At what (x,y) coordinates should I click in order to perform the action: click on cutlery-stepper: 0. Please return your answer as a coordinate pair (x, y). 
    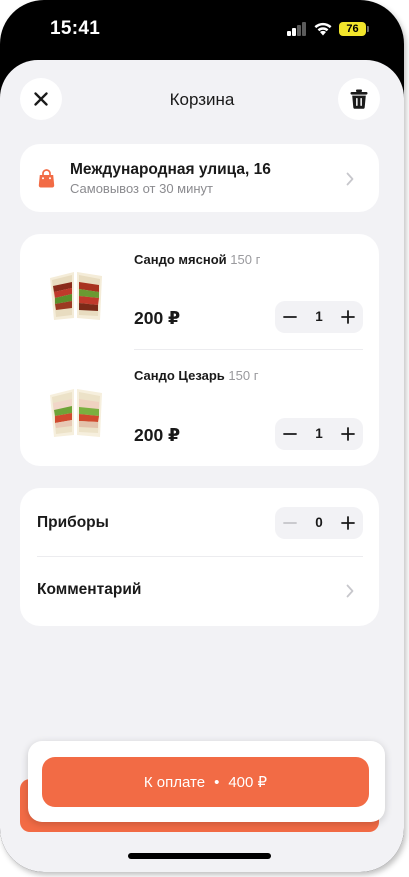
    Looking at the image, I should click on (319, 523).